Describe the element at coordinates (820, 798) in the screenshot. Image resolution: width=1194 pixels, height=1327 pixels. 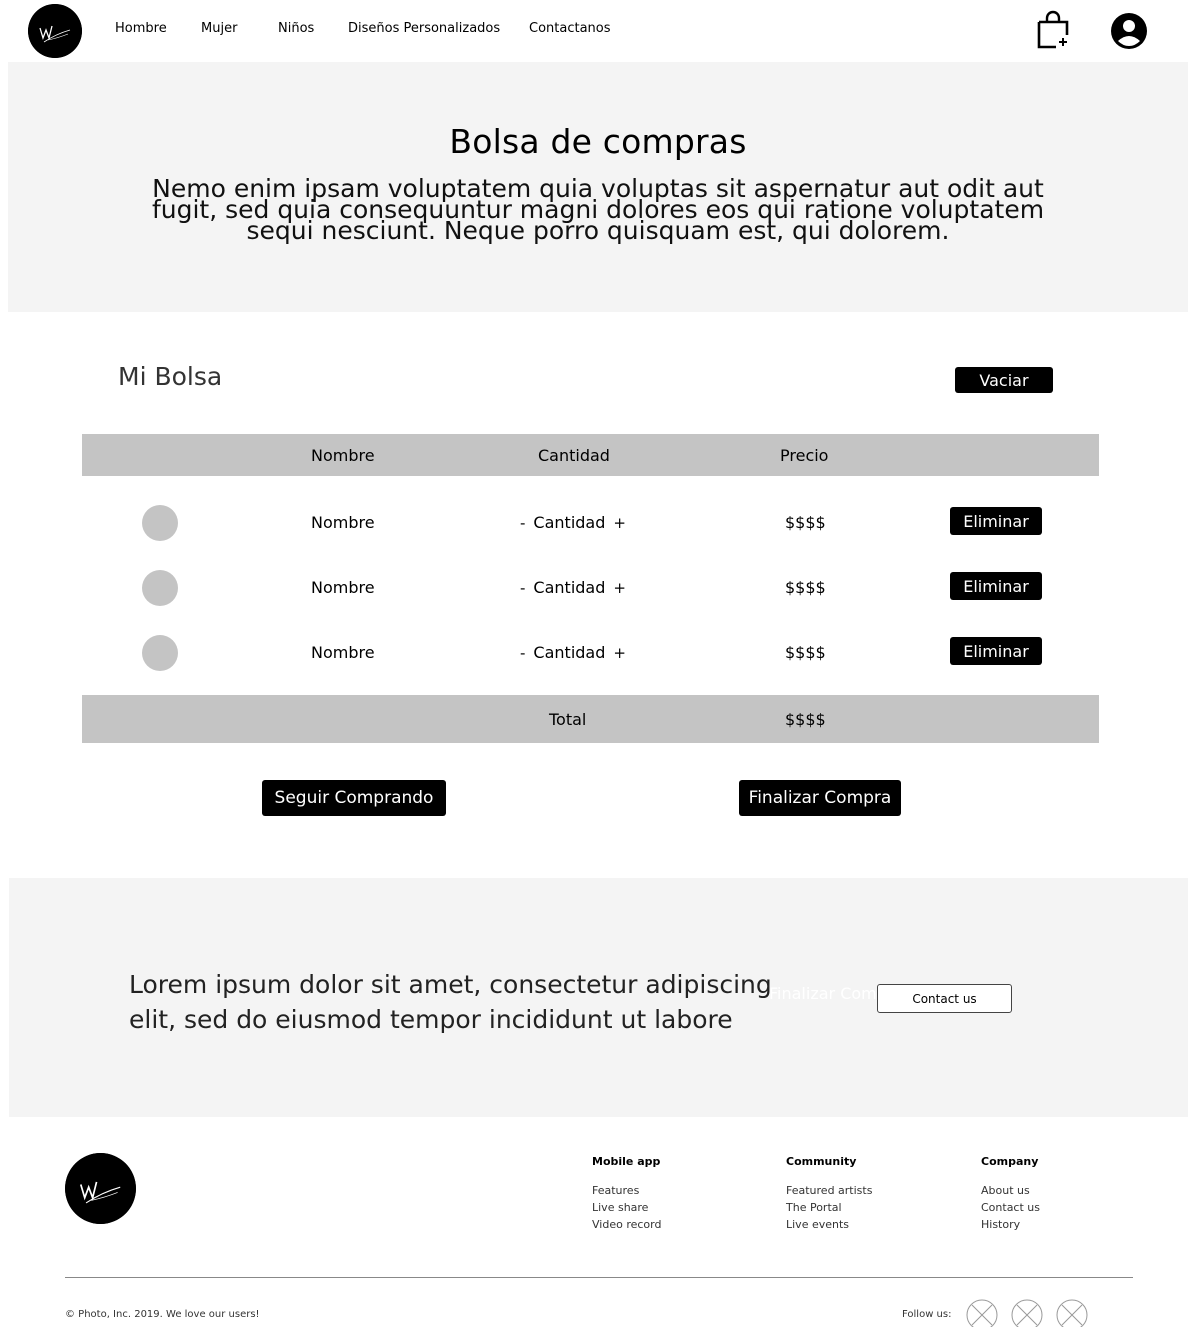
I see `checkout-button: Finalizar Compra` at that location.